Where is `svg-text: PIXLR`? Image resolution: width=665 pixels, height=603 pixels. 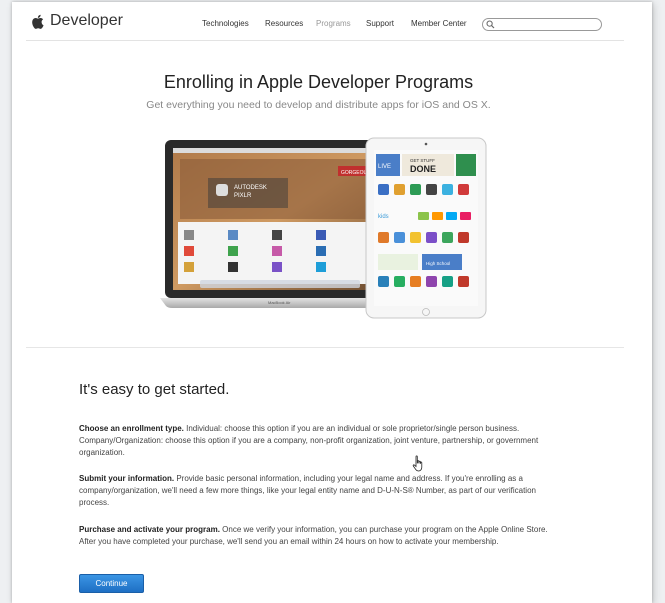 svg-text: PIXLR is located at coordinates (243, 196).